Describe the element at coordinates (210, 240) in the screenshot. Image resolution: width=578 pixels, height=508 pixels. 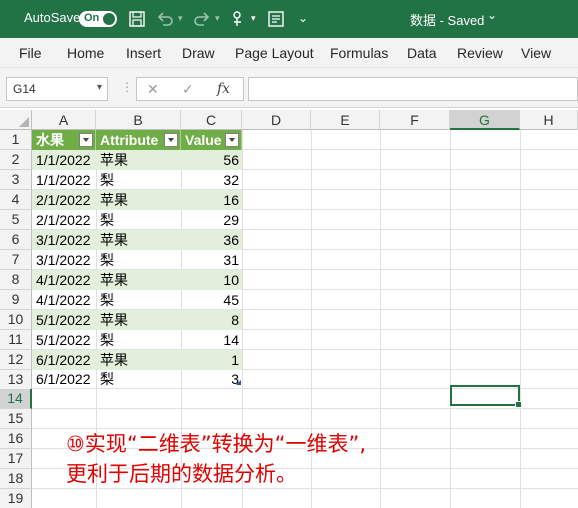
I see `value-cell: 36` at that location.